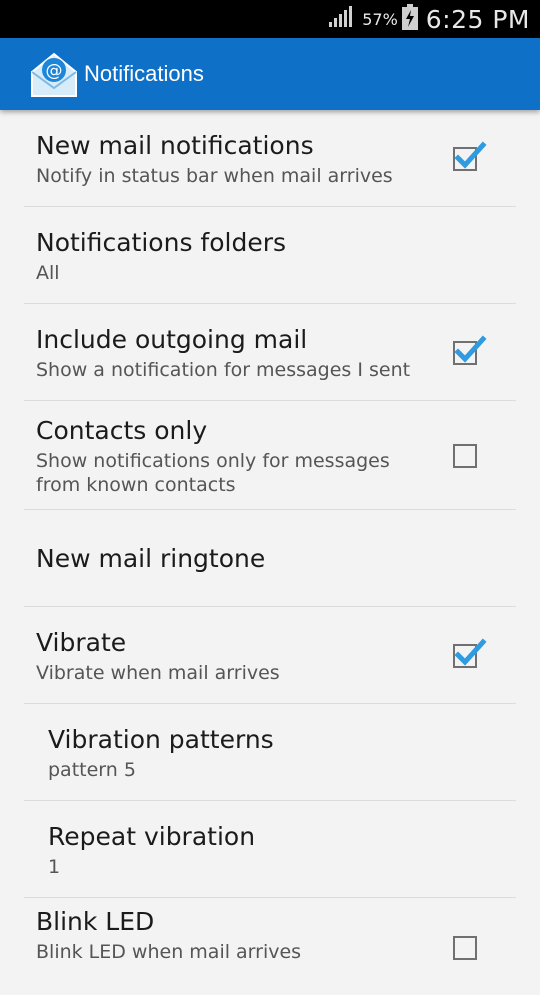 This screenshot has height=995, width=540. I want to click on pref-summary: pattern 5, so click(92, 769).